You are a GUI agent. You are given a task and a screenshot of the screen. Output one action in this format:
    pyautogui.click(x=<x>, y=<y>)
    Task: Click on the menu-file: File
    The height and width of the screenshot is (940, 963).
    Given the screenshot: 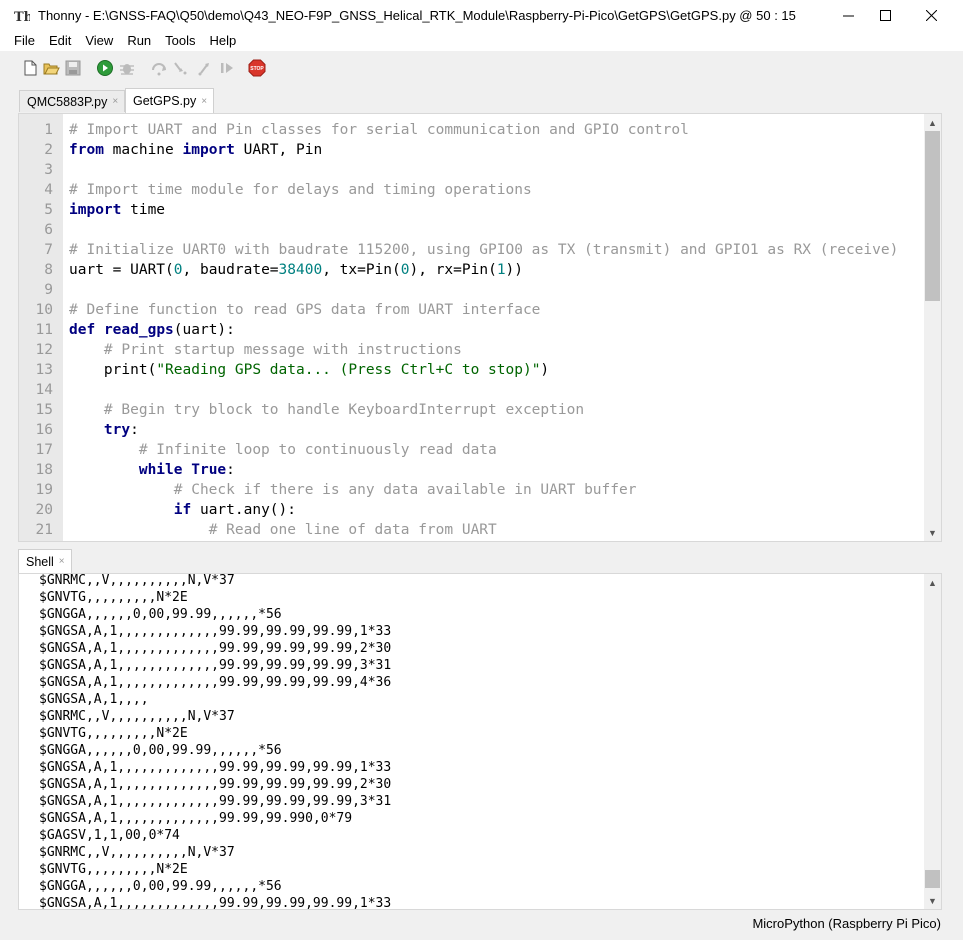 What is the action you would take?
    pyautogui.click(x=21, y=41)
    